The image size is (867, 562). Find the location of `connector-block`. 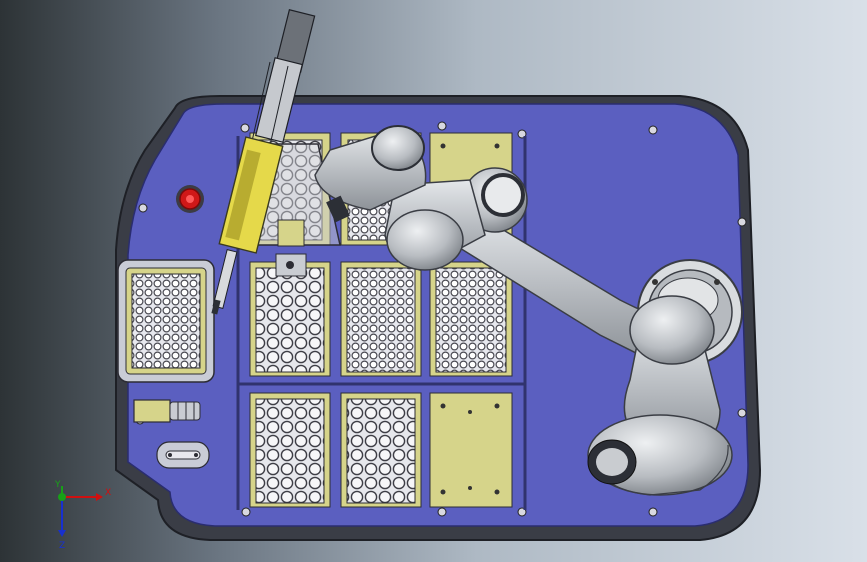

connector-block is located at coordinates (167, 411).